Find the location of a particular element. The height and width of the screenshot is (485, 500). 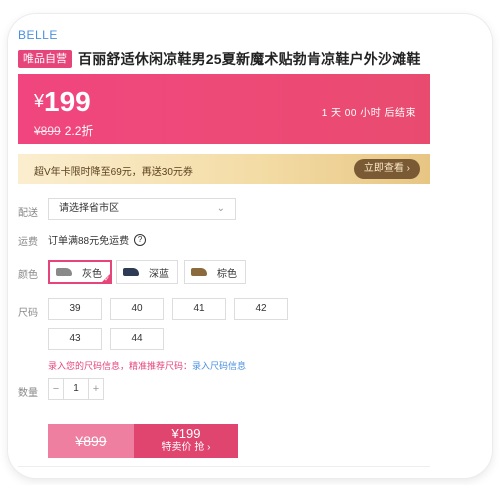

quantity-label: 数量 is located at coordinates (28, 393).